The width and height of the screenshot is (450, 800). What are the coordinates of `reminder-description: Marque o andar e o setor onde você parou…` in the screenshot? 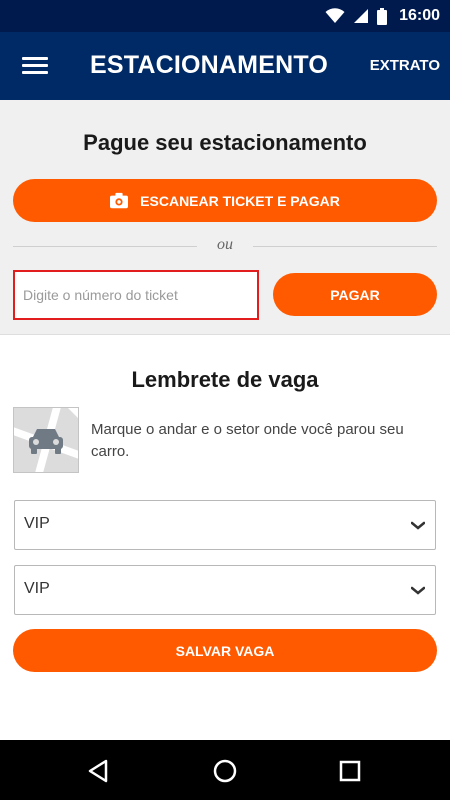 It's located at (247, 440).